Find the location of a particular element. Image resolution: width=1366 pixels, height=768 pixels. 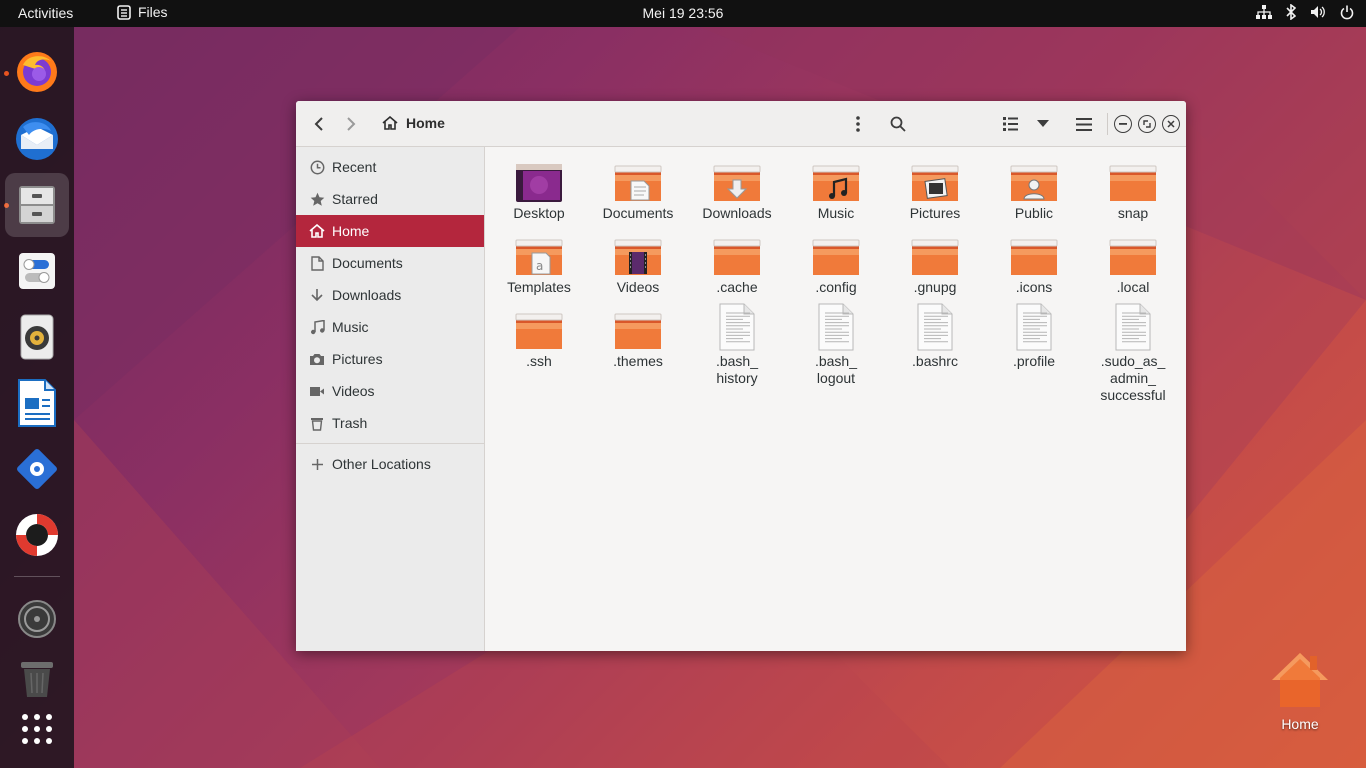

sidebar-item-home: Home is located at coordinates (390, 231).